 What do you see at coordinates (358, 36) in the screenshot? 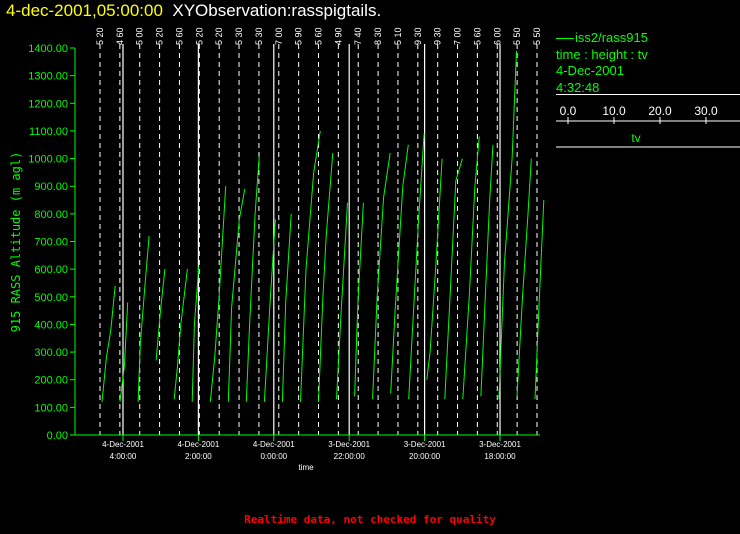
I see `profile-label: 7 40` at bounding box center [358, 36].